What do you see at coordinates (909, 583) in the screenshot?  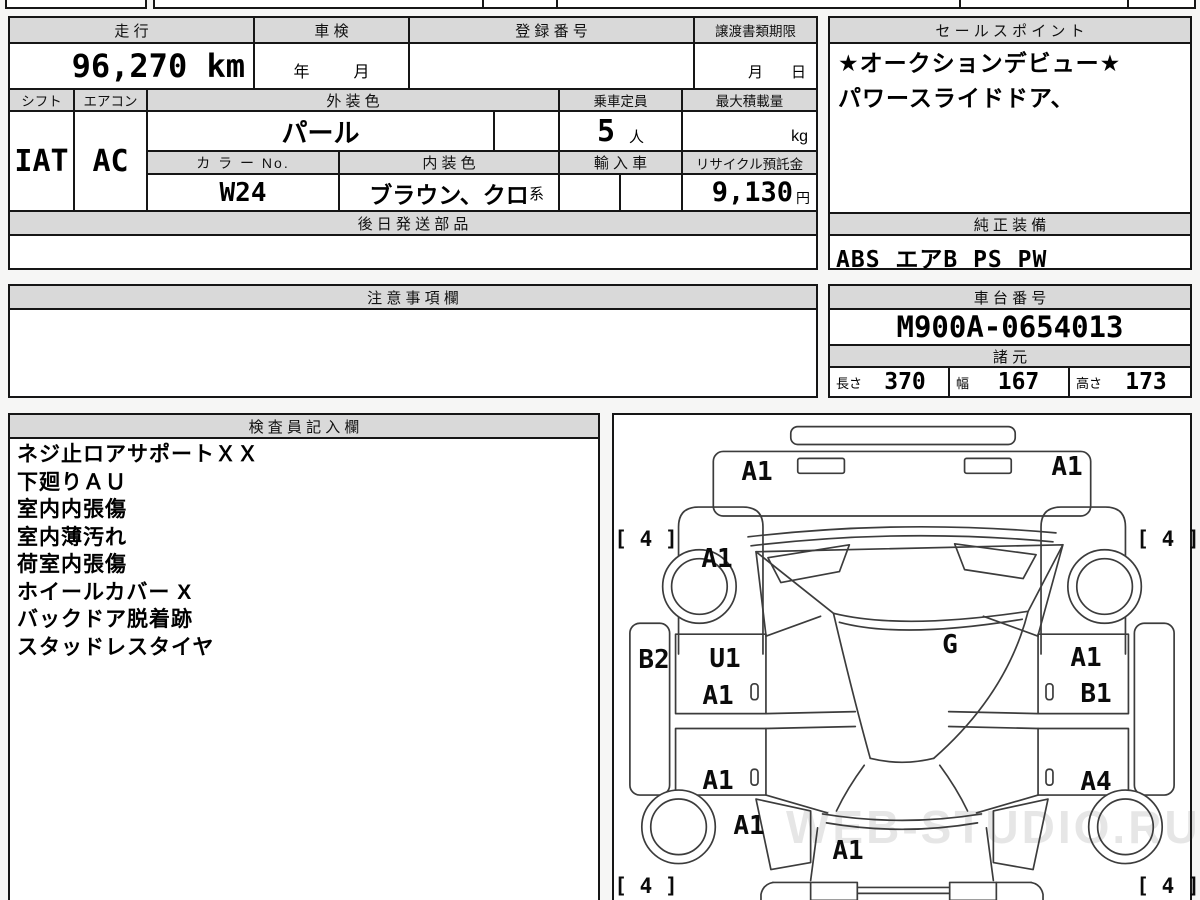 I see `windshield` at bounding box center [909, 583].